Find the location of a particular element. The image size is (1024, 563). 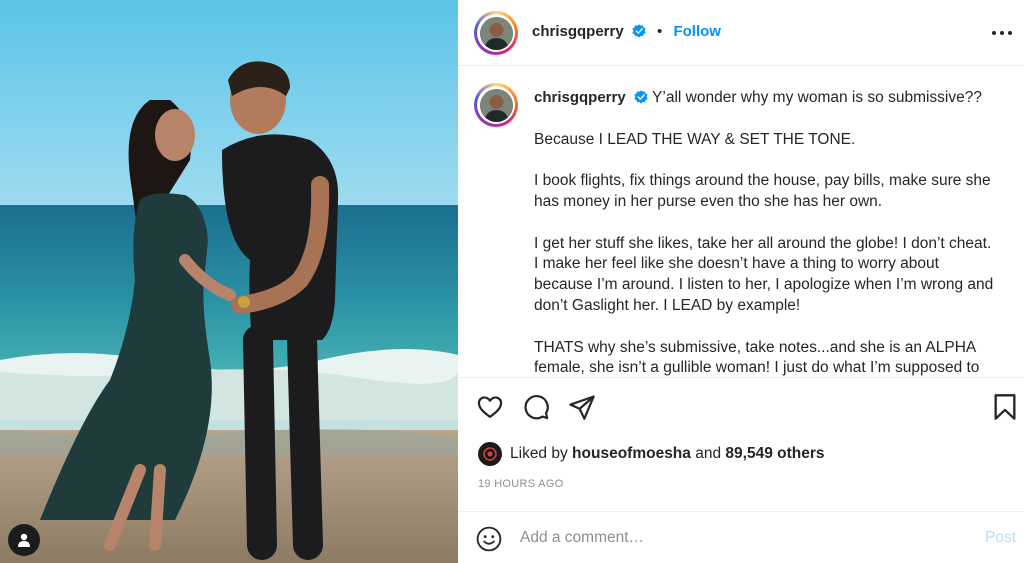

emoji-icon is located at coordinates (489, 541).